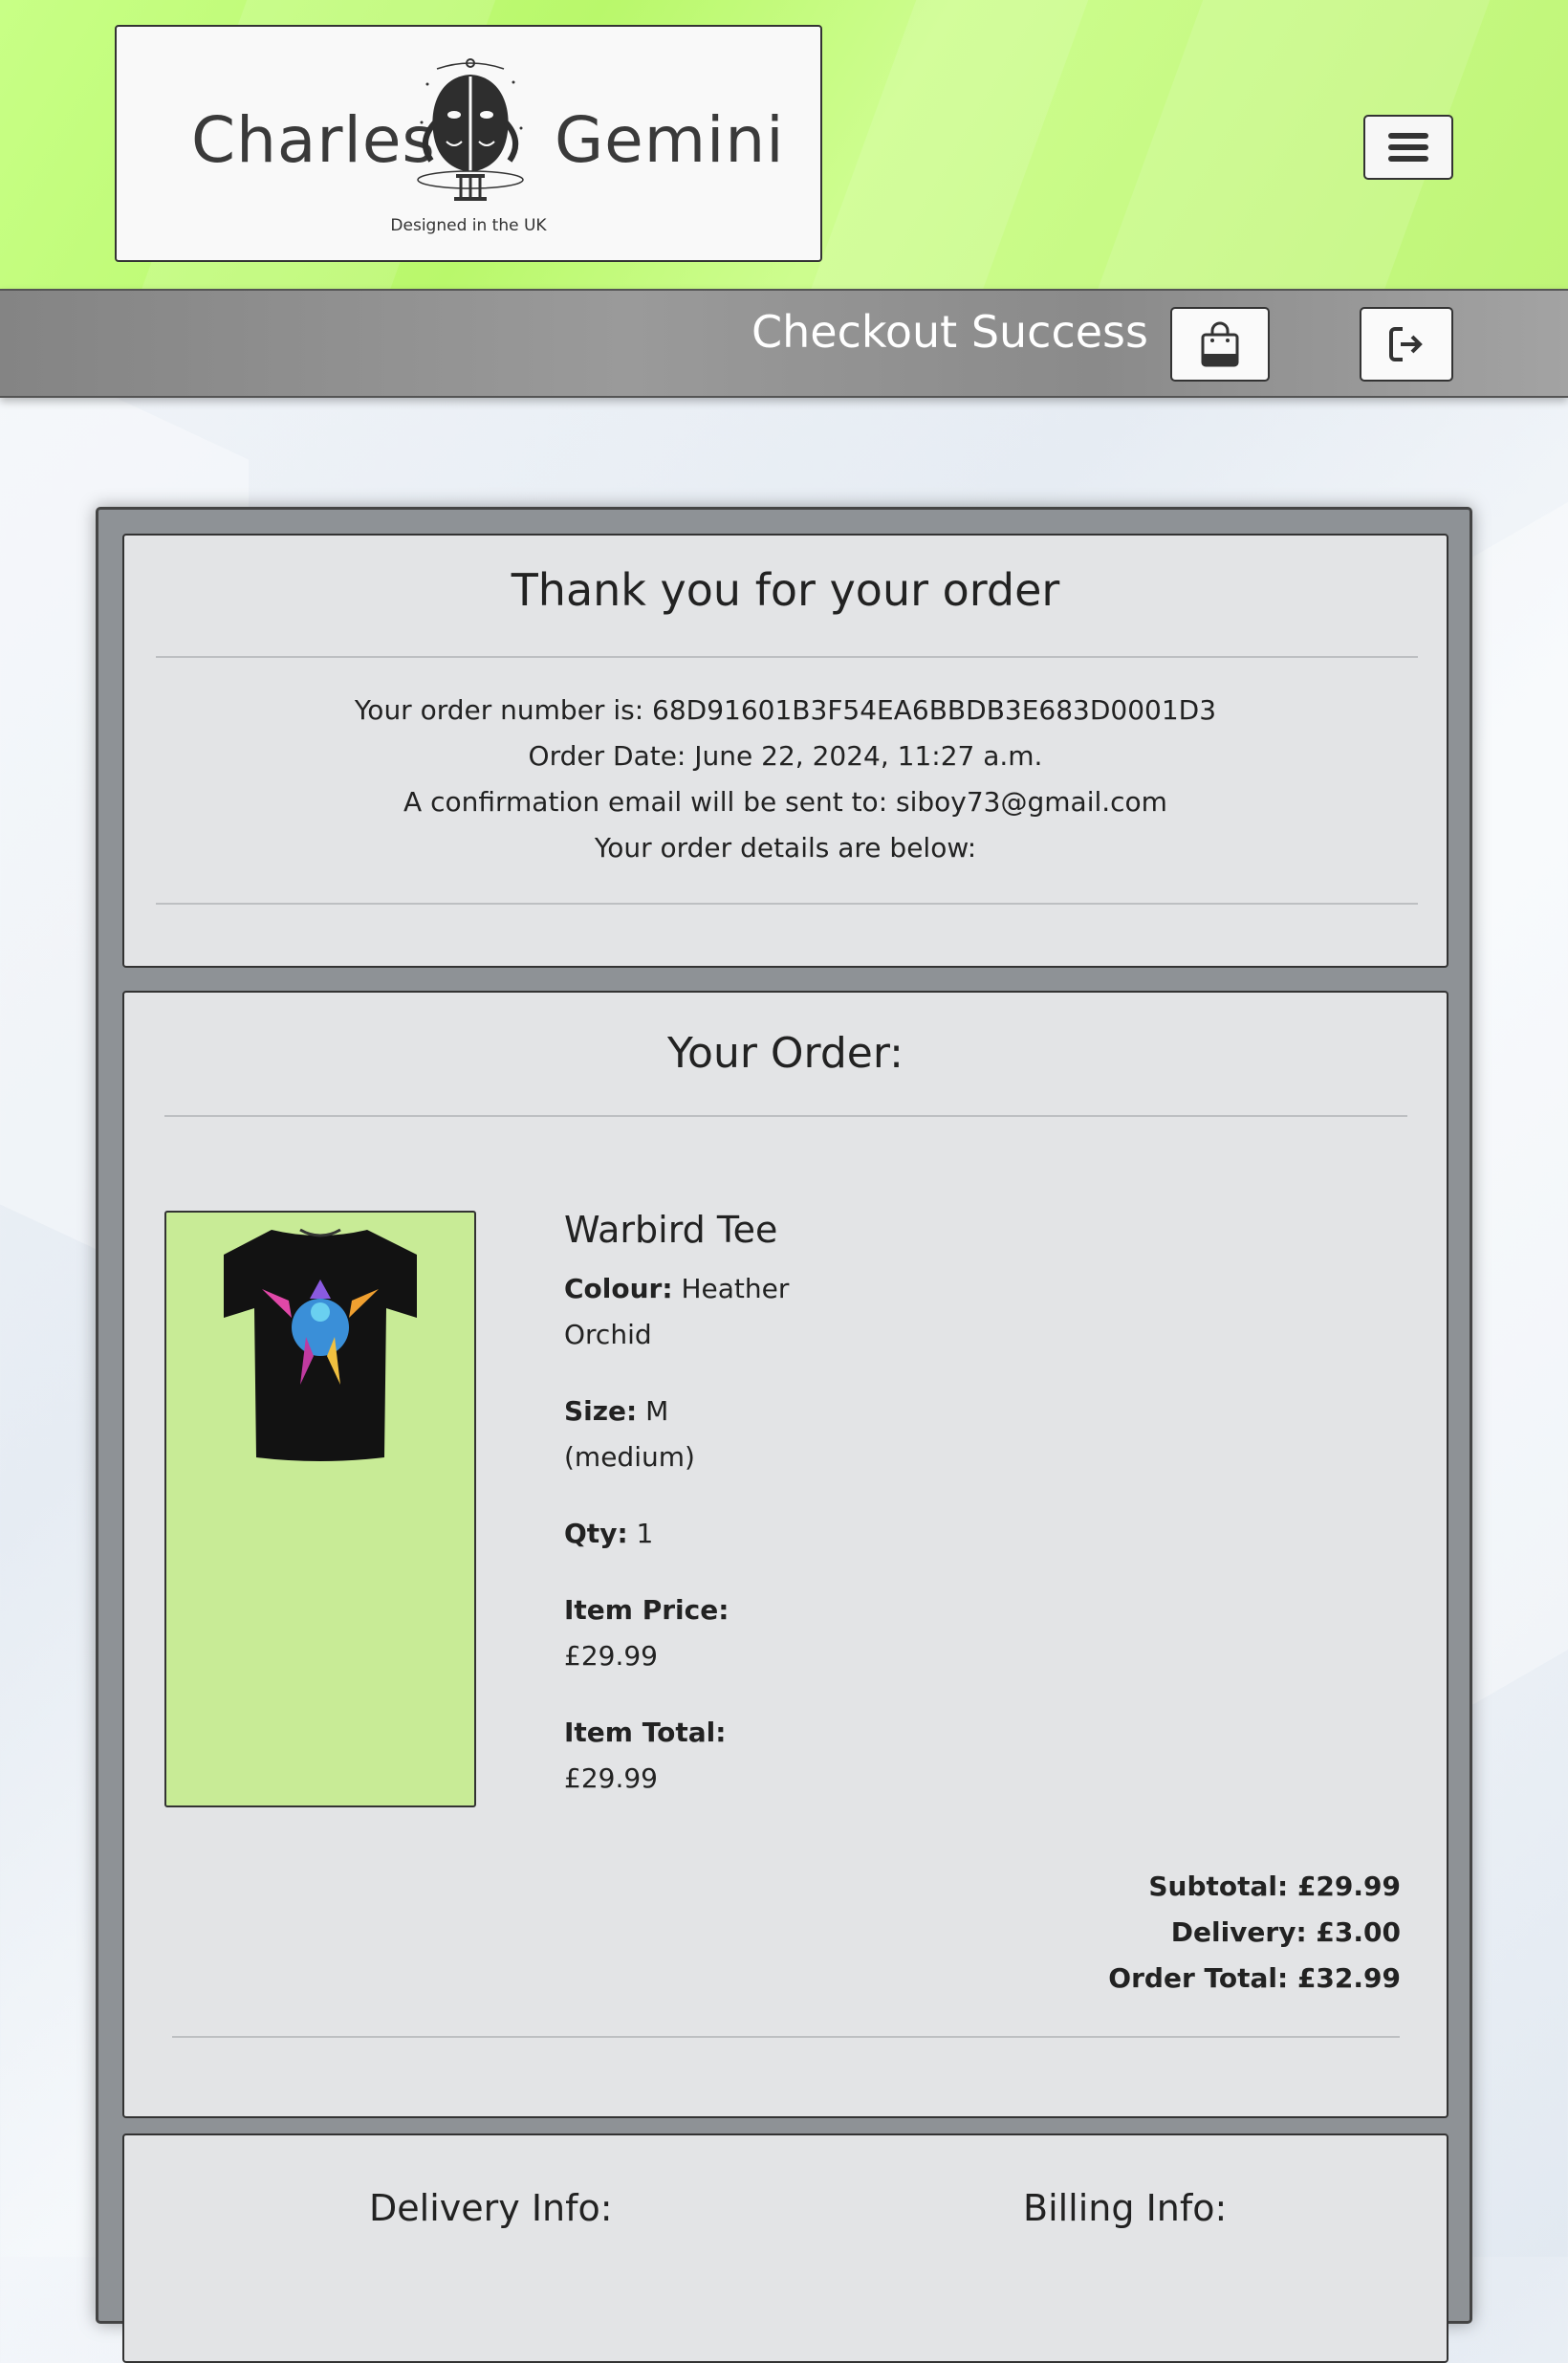 The width and height of the screenshot is (1568, 2363). What do you see at coordinates (785, 2248) in the screenshot?
I see `delivery-billing-card: Delivery Info: Billing Info:` at bounding box center [785, 2248].